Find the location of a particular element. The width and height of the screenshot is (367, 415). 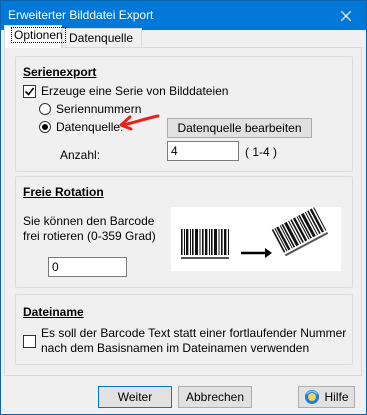

close-icon is located at coordinates (346, 15).